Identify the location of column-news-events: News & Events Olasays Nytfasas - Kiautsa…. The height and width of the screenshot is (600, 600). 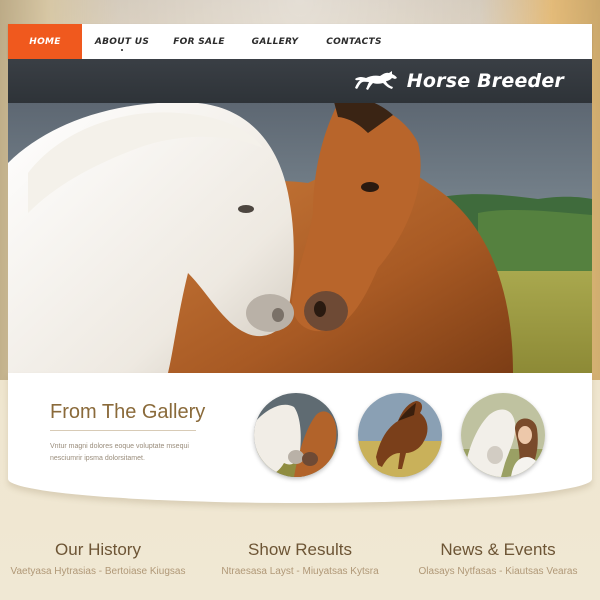
(498, 558).